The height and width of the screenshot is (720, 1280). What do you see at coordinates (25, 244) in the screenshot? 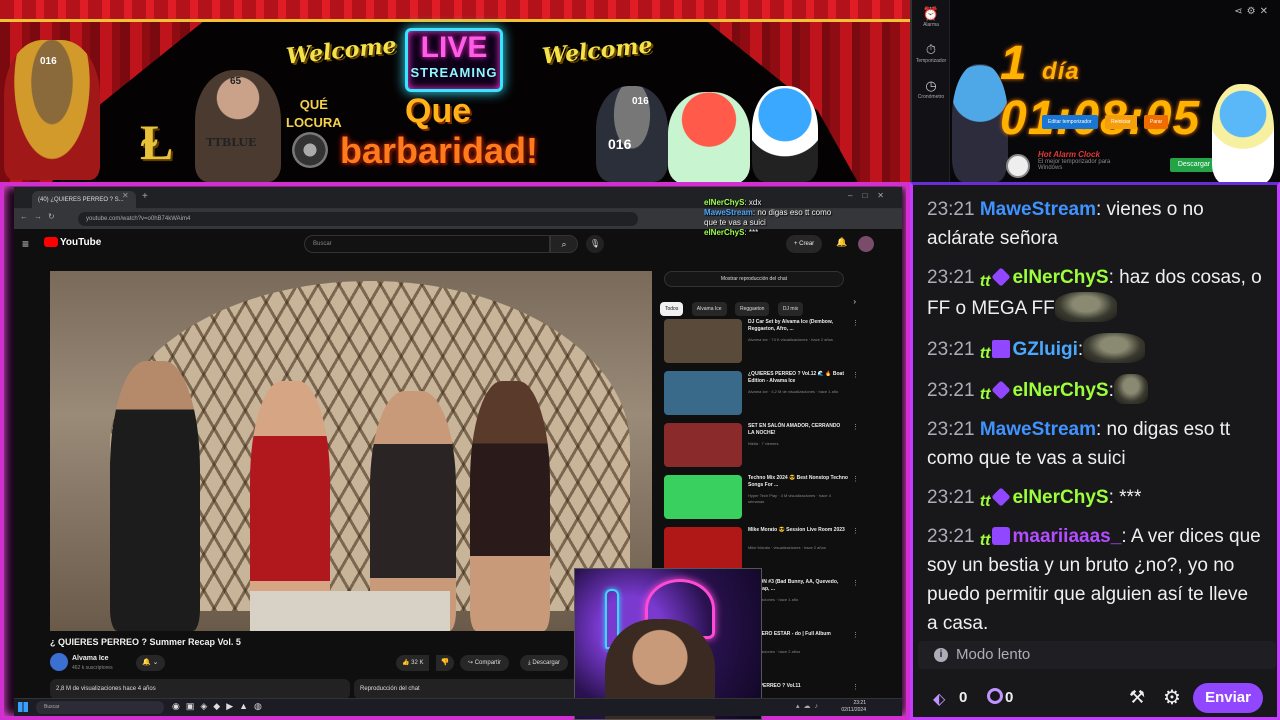
I see `hamburger-menu-icon: ≡` at bounding box center [25, 244].